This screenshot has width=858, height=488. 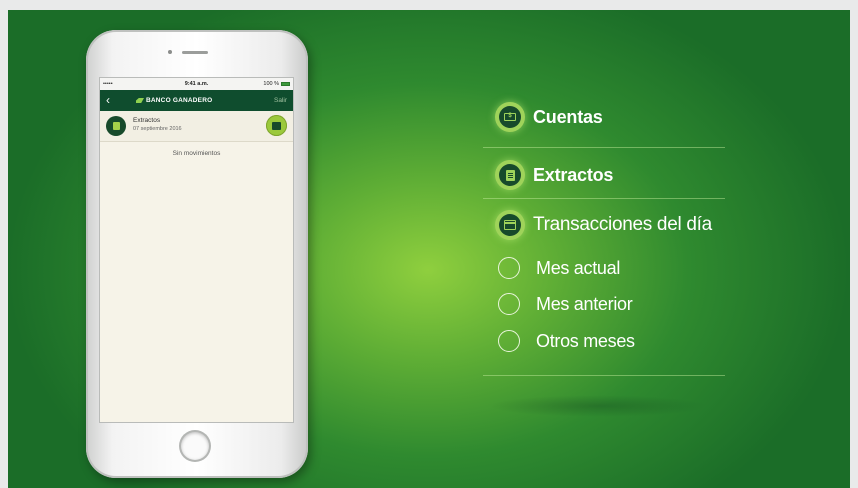 What do you see at coordinates (196, 84) in the screenshot?
I see `status-bar: ••••• 9:41 a.m. 100 %` at bounding box center [196, 84].